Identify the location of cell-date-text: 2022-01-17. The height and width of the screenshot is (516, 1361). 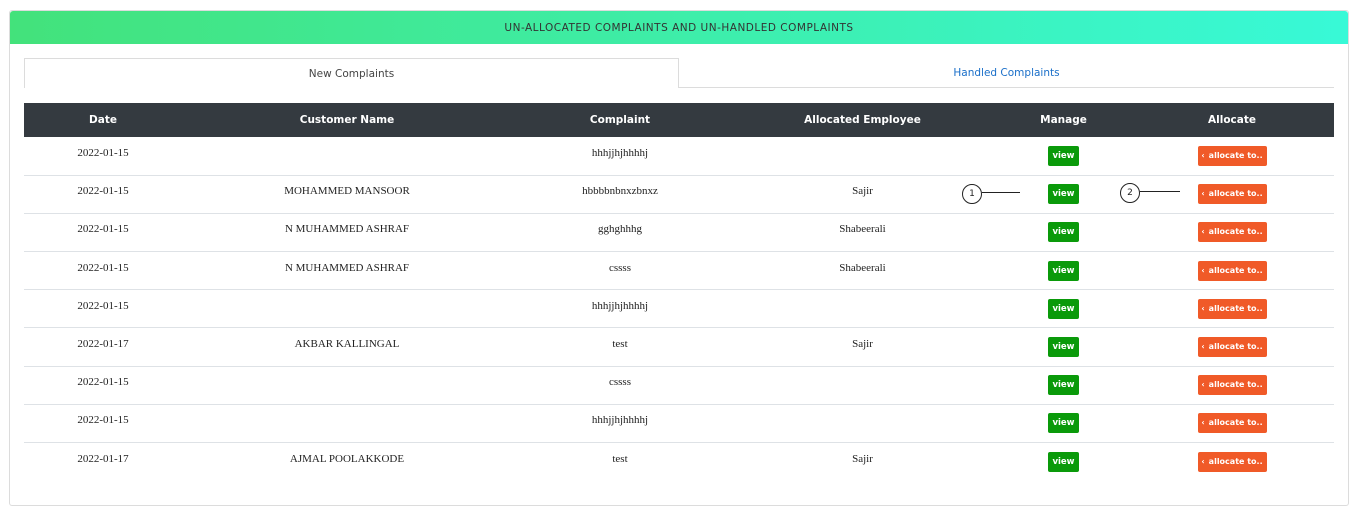
(103, 458).